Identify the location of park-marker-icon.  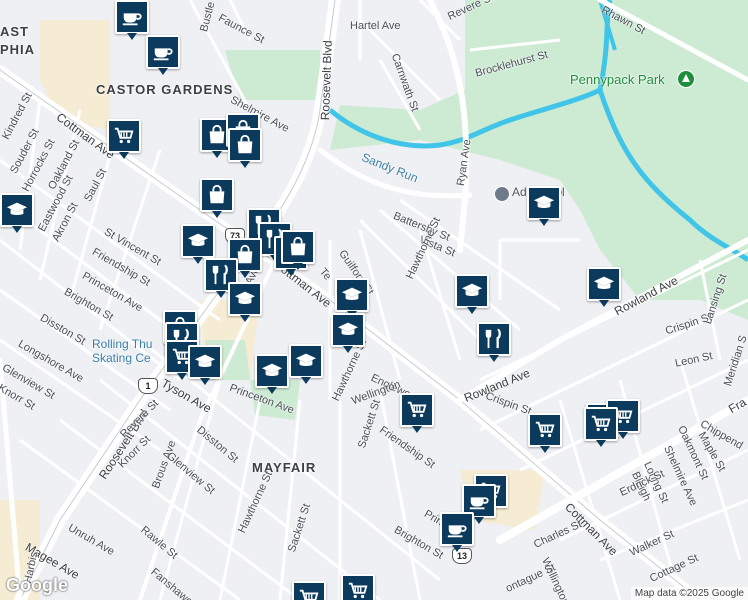
(686, 79).